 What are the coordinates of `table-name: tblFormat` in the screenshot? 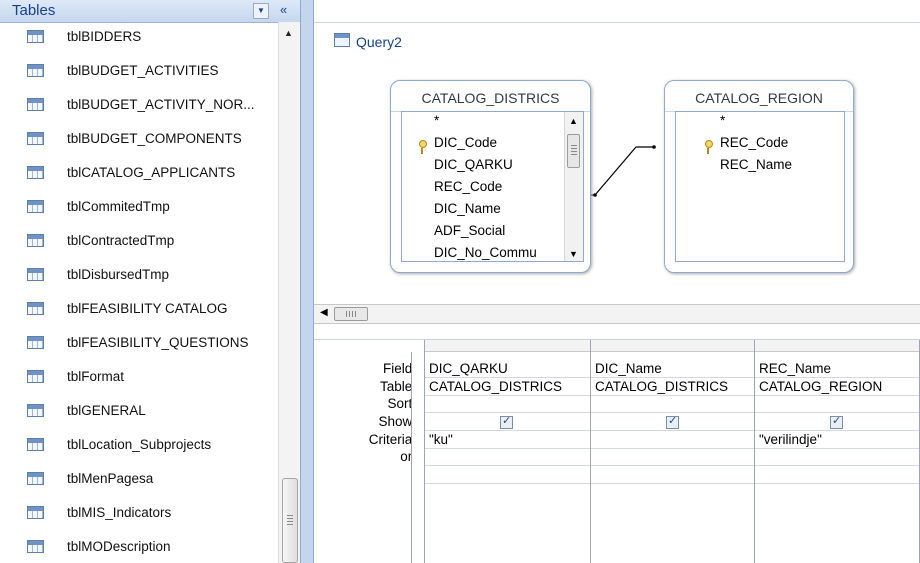 It's located at (96, 376).